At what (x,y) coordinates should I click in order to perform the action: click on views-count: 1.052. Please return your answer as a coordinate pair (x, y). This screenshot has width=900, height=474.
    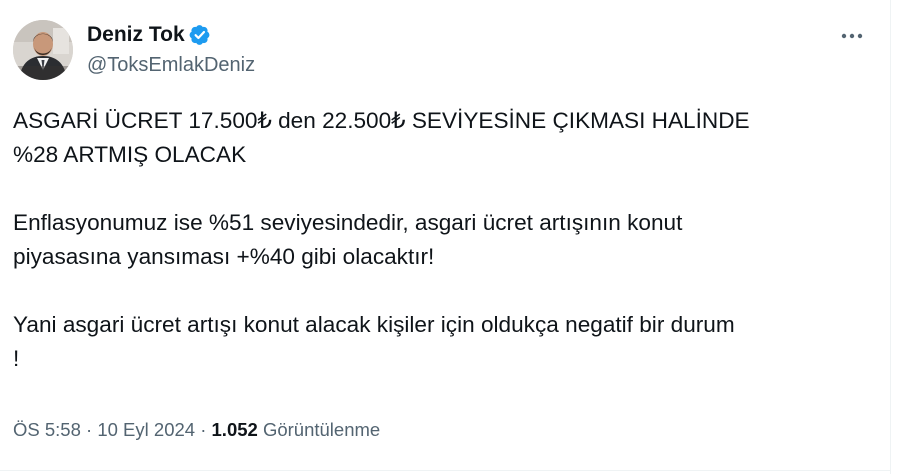
    Looking at the image, I should click on (234, 429).